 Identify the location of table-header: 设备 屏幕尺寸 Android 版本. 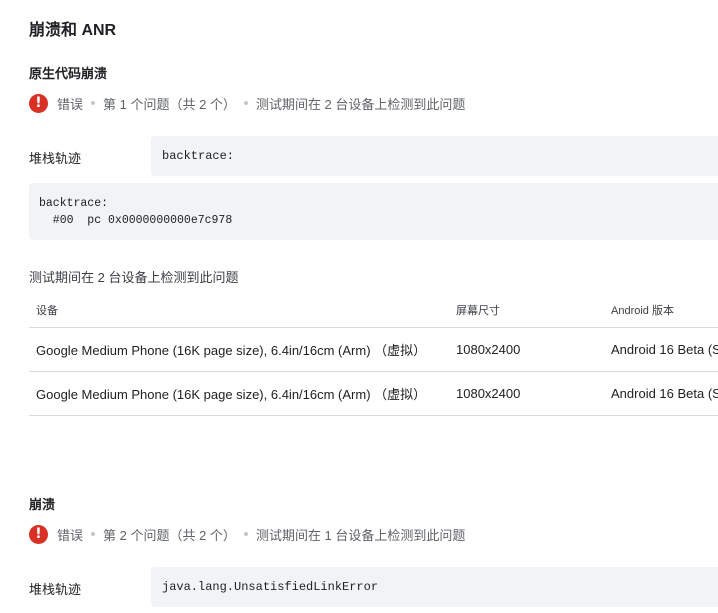
(373, 310).